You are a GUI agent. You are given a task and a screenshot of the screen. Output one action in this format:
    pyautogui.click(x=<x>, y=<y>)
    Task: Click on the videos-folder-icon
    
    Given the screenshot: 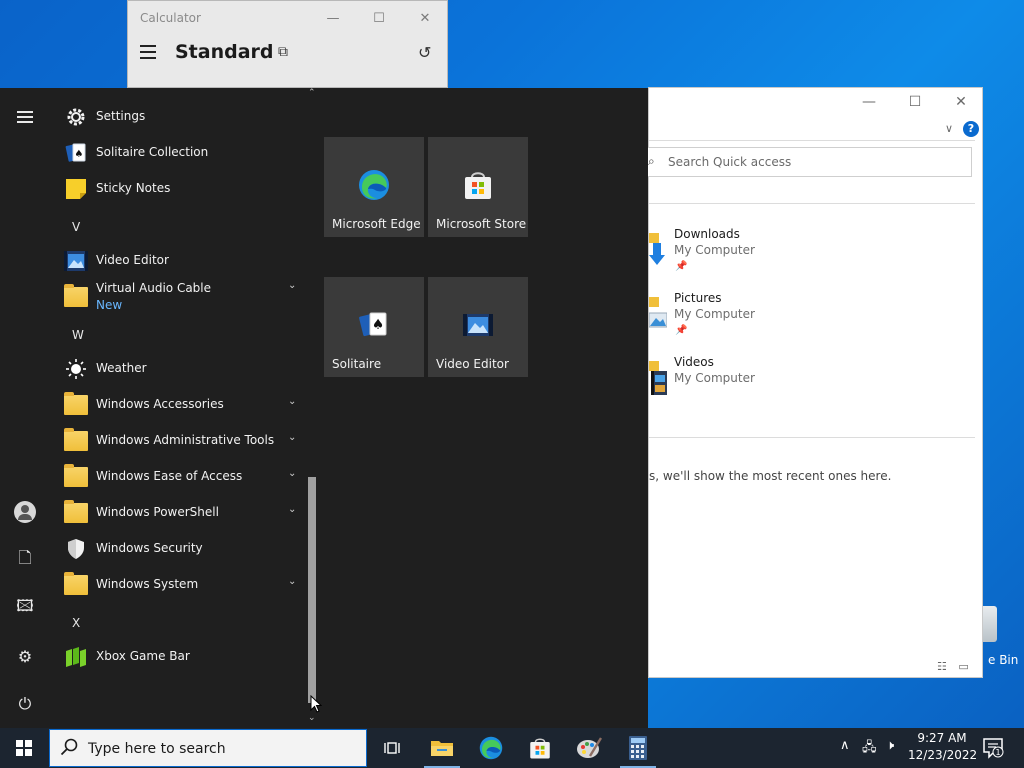 What is the action you would take?
    pyautogui.click(x=658, y=378)
    